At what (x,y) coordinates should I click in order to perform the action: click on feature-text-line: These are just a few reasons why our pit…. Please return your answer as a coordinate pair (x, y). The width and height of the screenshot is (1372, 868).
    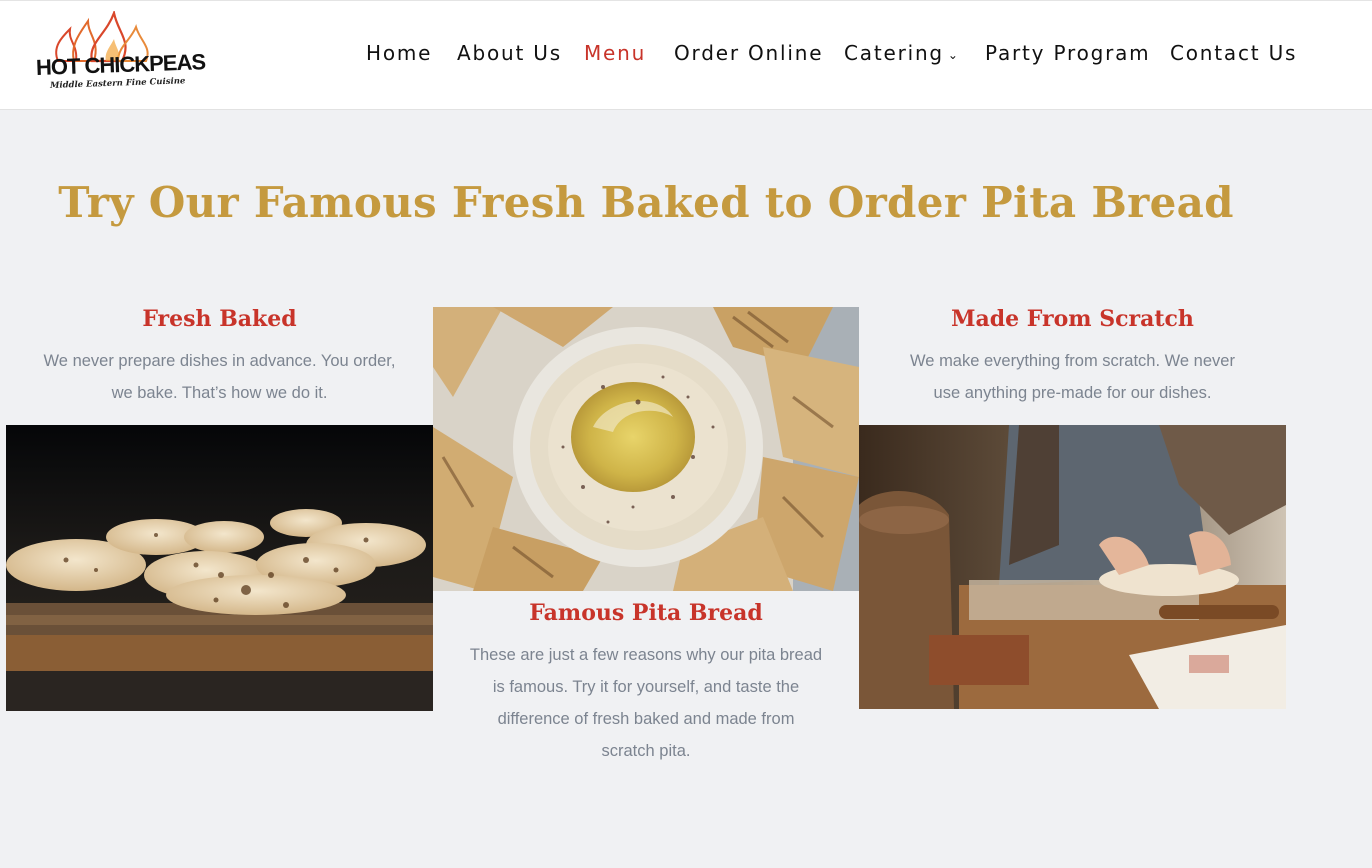
    Looking at the image, I should click on (646, 655).